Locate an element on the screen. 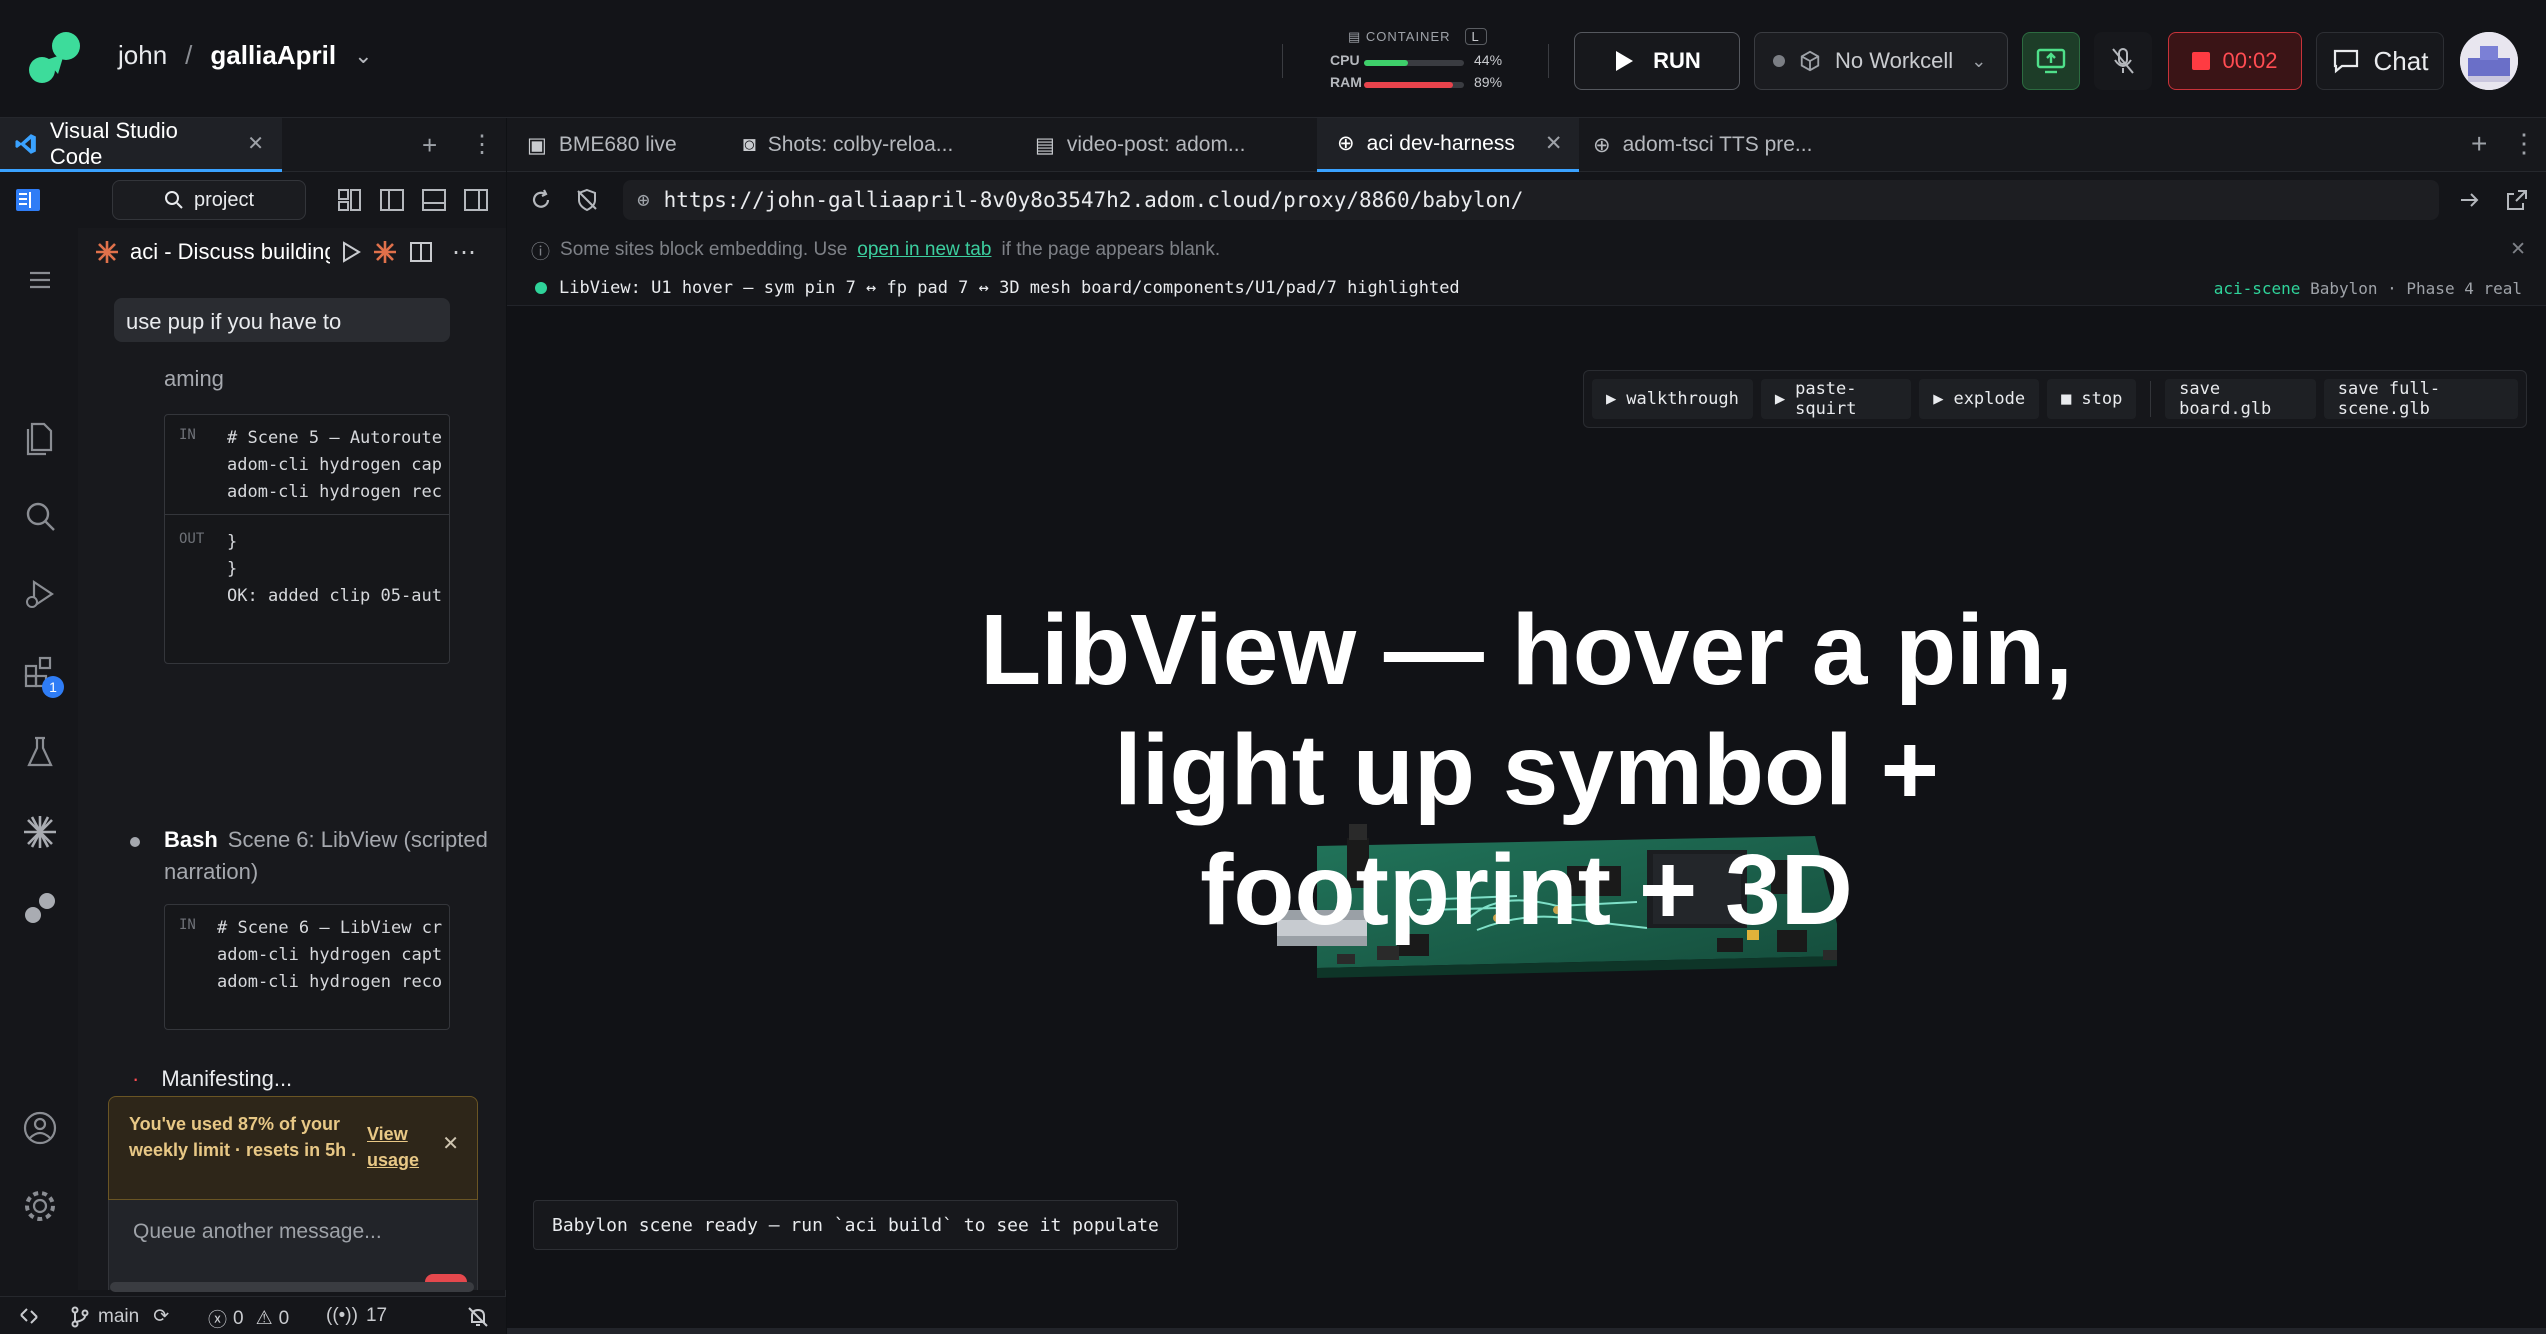  more-options-icon: ⋯ is located at coordinates (464, 252).